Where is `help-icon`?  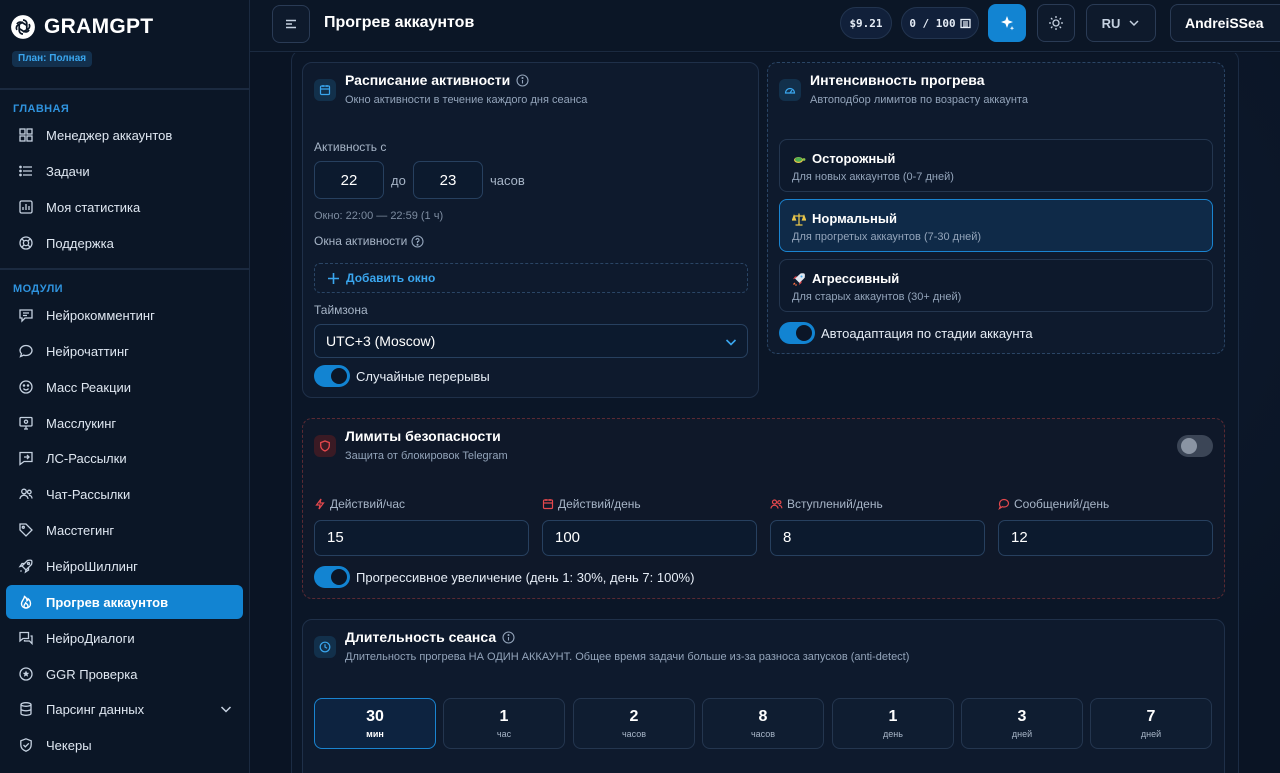 help-icon is located at coordinates (417, 241).